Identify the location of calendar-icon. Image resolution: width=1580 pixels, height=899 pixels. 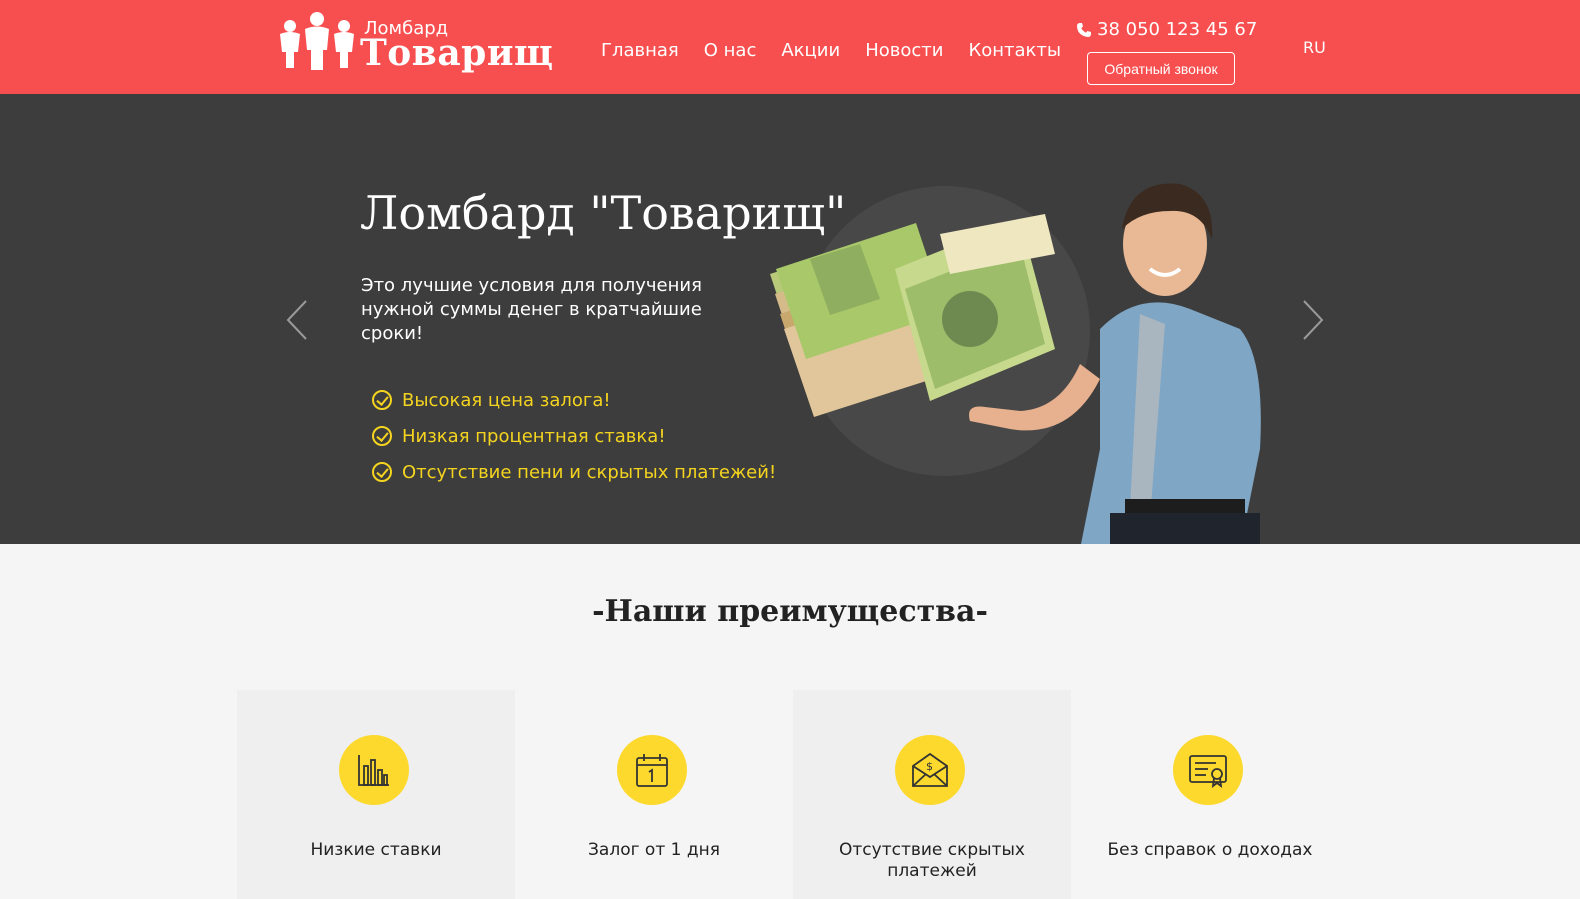
(652, 770).